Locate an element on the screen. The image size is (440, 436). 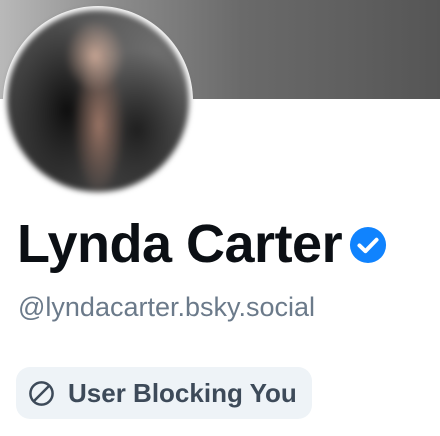
profile-handle: @lyndacarter.bsky.social is located at coordinates (167, 307).